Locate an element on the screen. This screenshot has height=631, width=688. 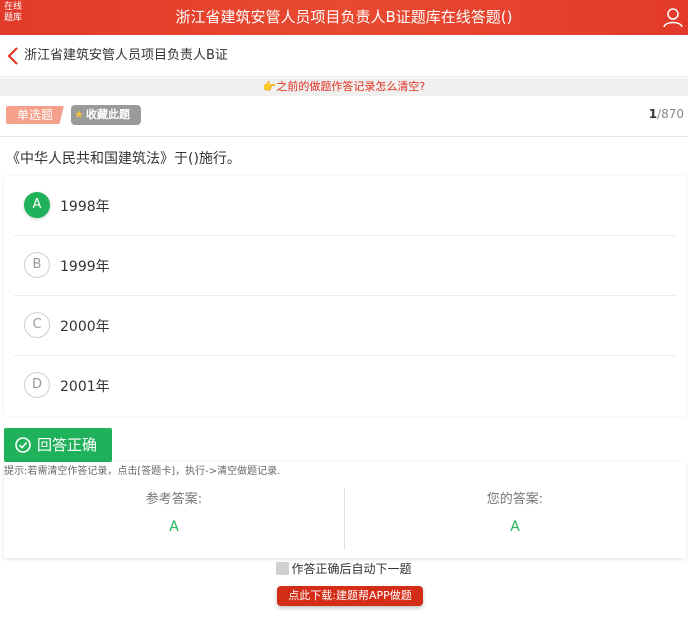
clear-record-hint: 提示:若需清空作答记录，点击[答题卡]，执行->清空做题记录. is located at coordinates (142, 471).